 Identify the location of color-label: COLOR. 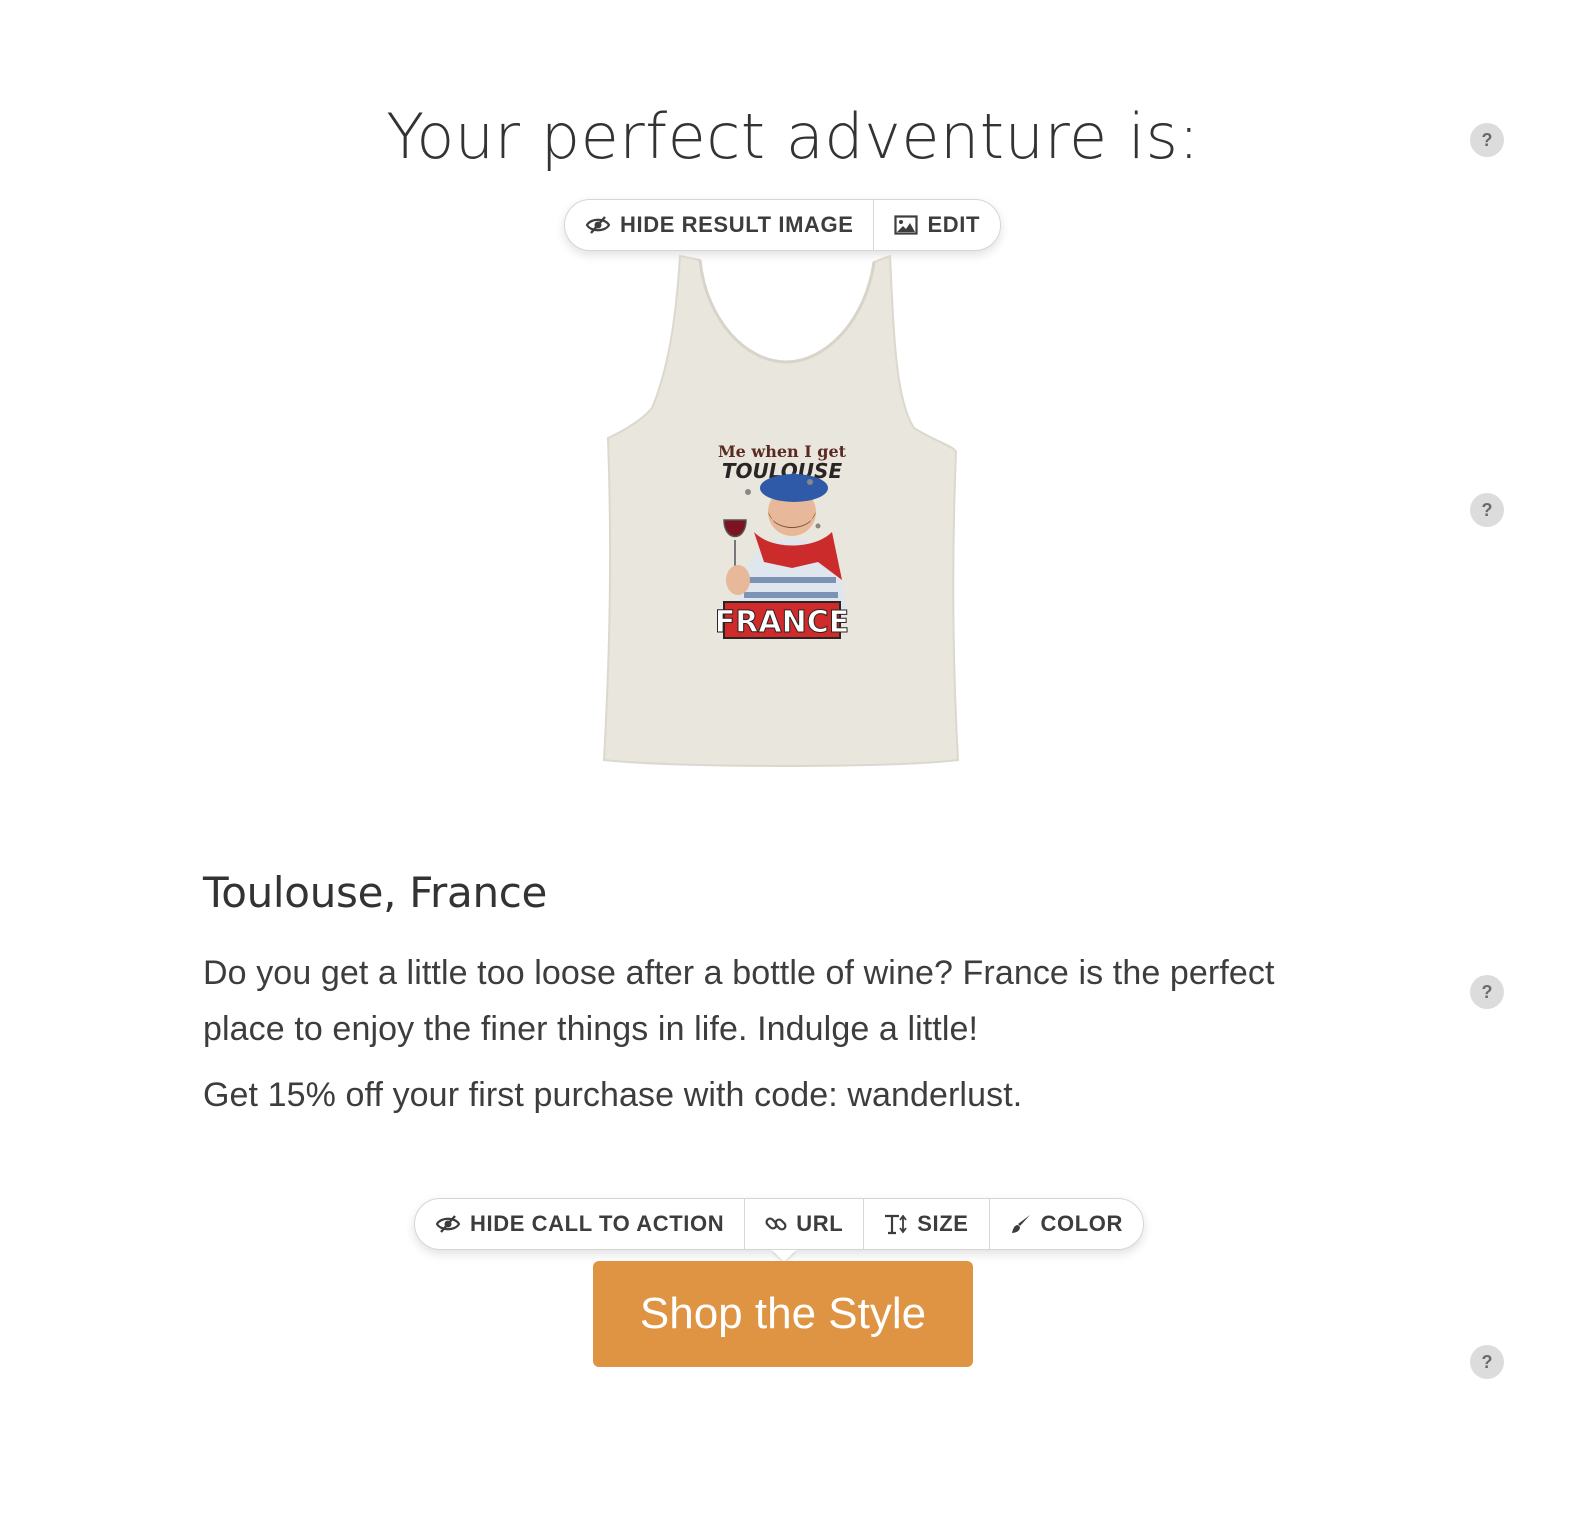
(1081, 1223).